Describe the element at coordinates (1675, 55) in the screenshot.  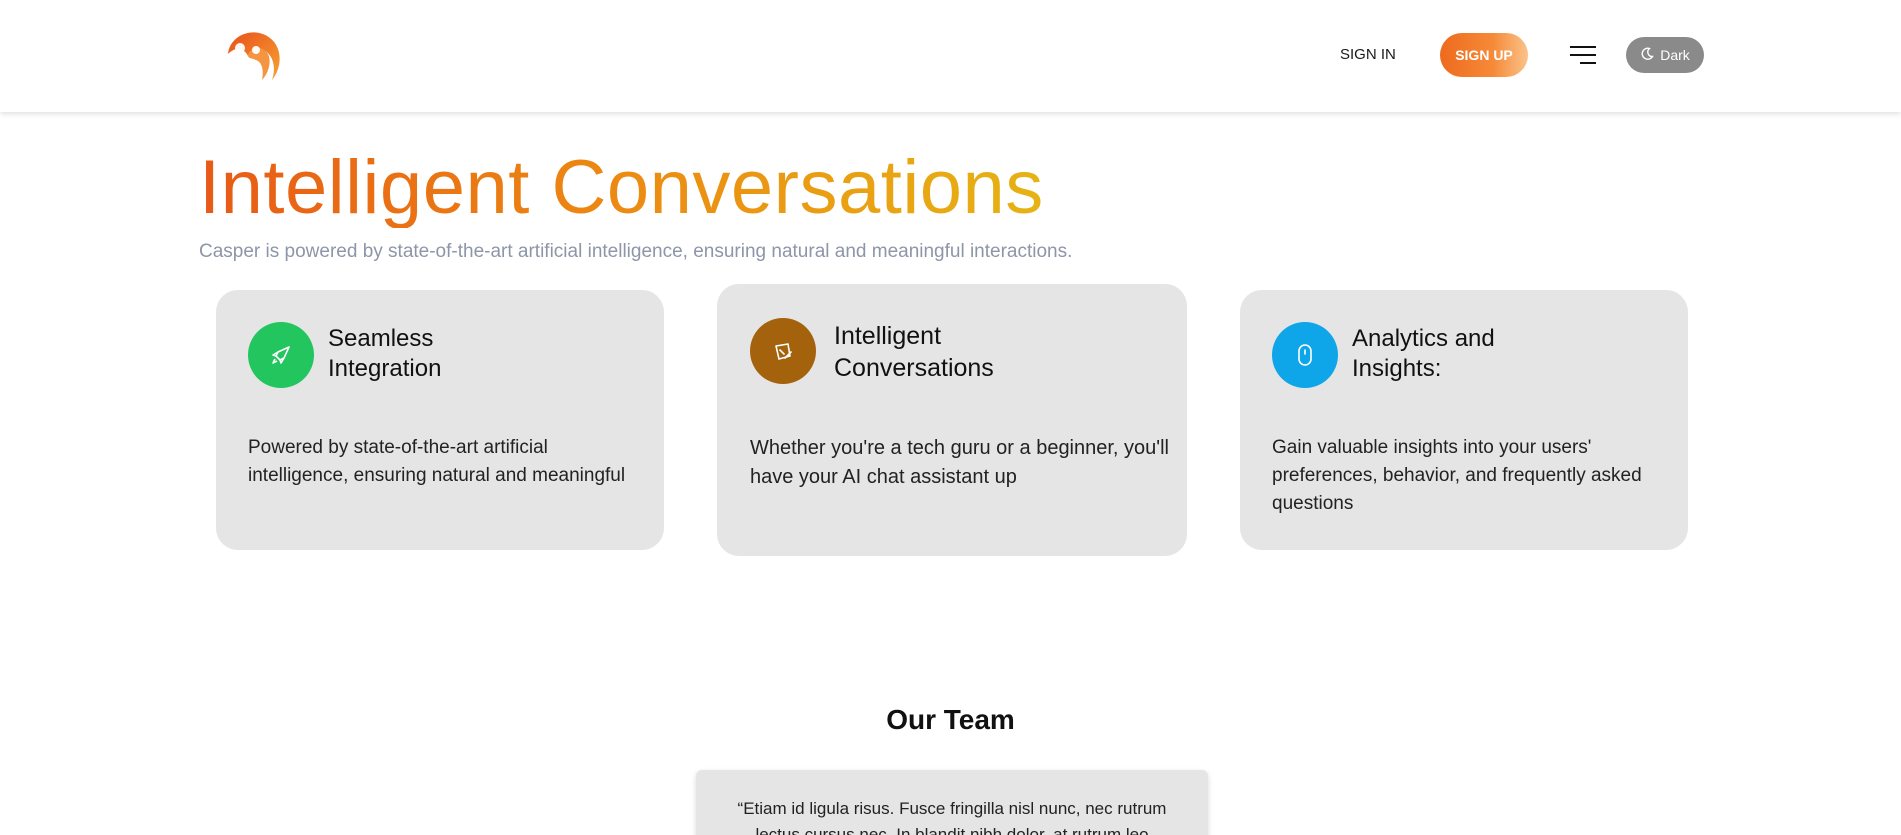
I see `theme-toggle-label: Dark` at that location.